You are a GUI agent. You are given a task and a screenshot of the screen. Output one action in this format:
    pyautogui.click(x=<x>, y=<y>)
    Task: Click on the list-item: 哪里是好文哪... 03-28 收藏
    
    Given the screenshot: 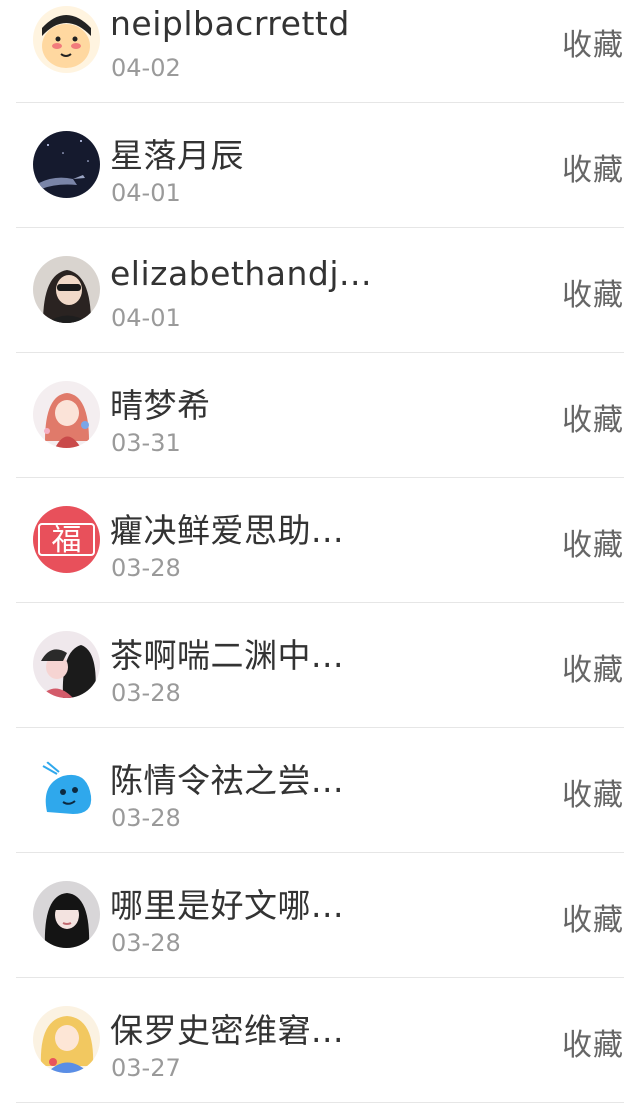 What is the action you would take?
    pyautogui.click(x=320, y=915)
    